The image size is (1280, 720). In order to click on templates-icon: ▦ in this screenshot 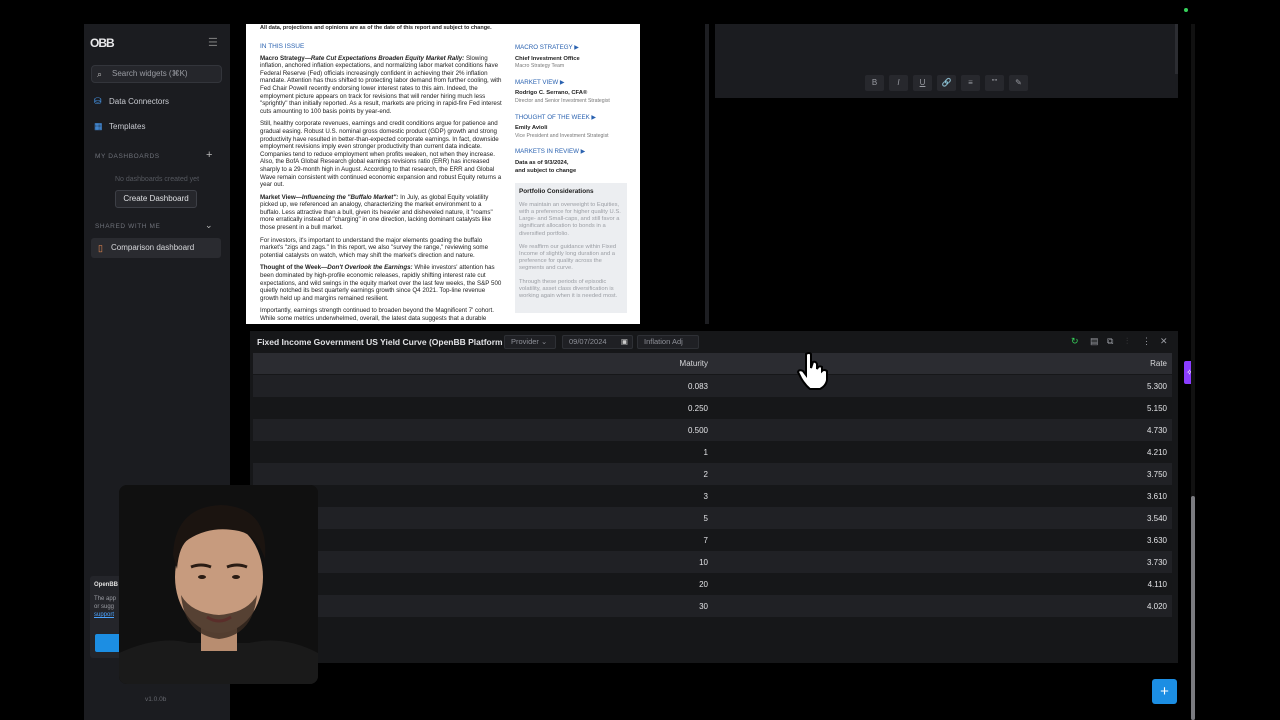, I will do `click(98, 126)`.